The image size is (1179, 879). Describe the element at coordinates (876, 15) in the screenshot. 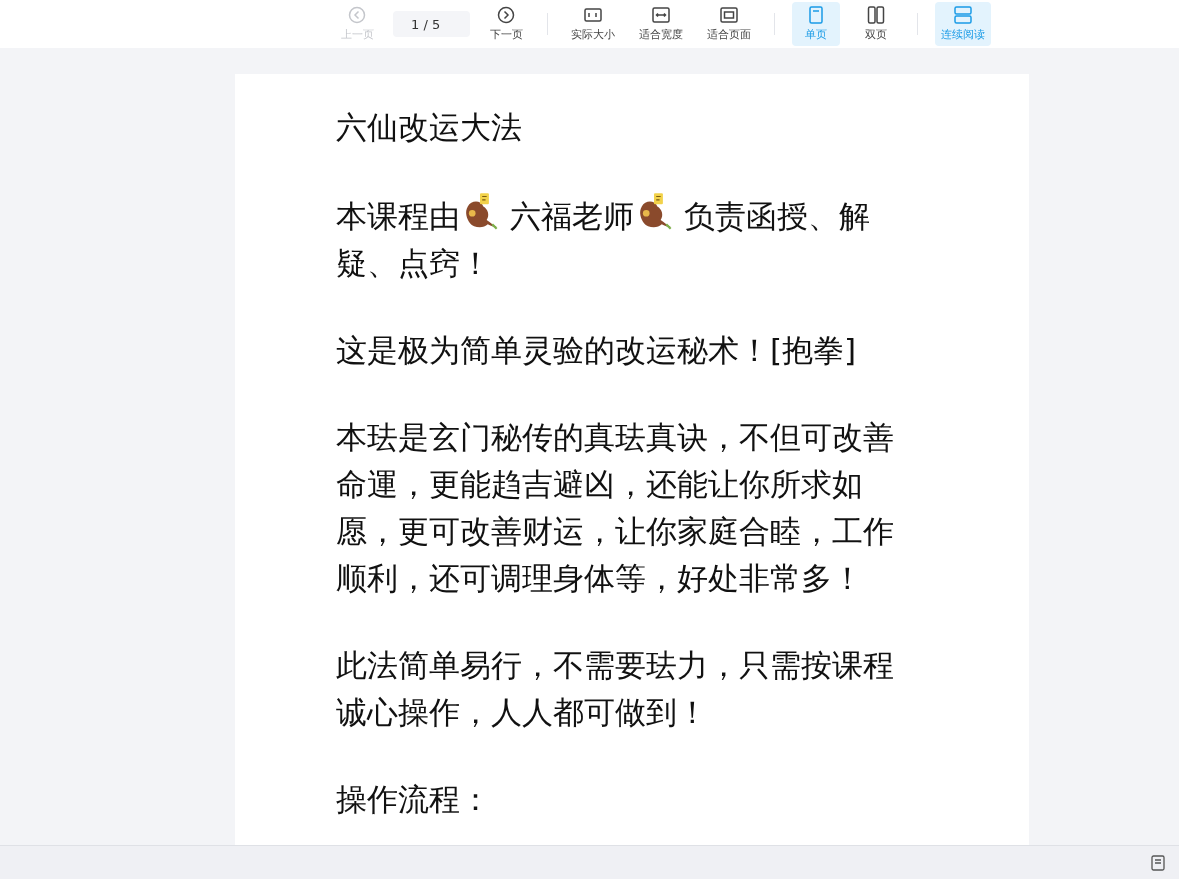

I see `double-page-icon` at that location.